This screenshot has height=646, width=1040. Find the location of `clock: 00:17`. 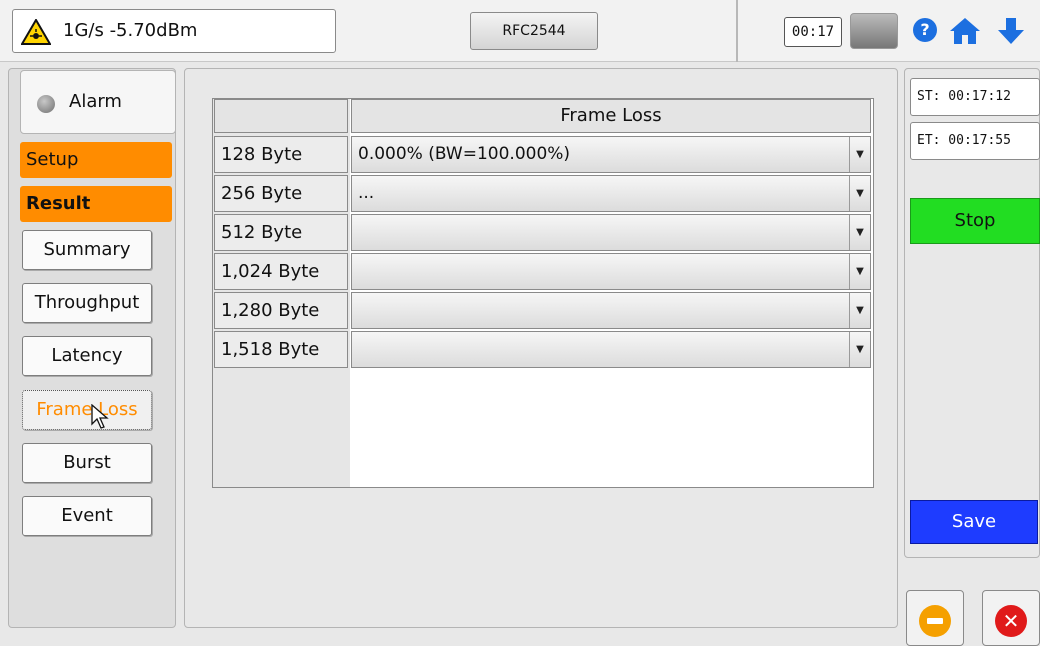

clock: 00:17 is located at coordinates (813, 32).